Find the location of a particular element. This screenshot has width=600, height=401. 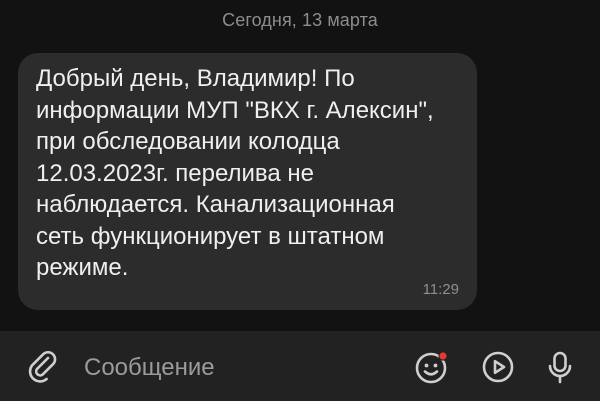

emoji-button is located at coordinates (432, 367).